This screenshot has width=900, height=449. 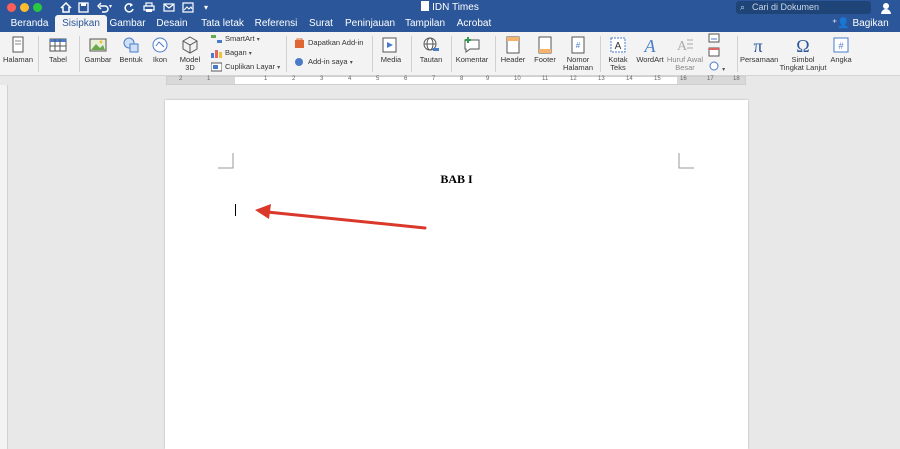 I want to click on search-input: ⌕ Cari di Dokumen, so click(x=803, y=7).